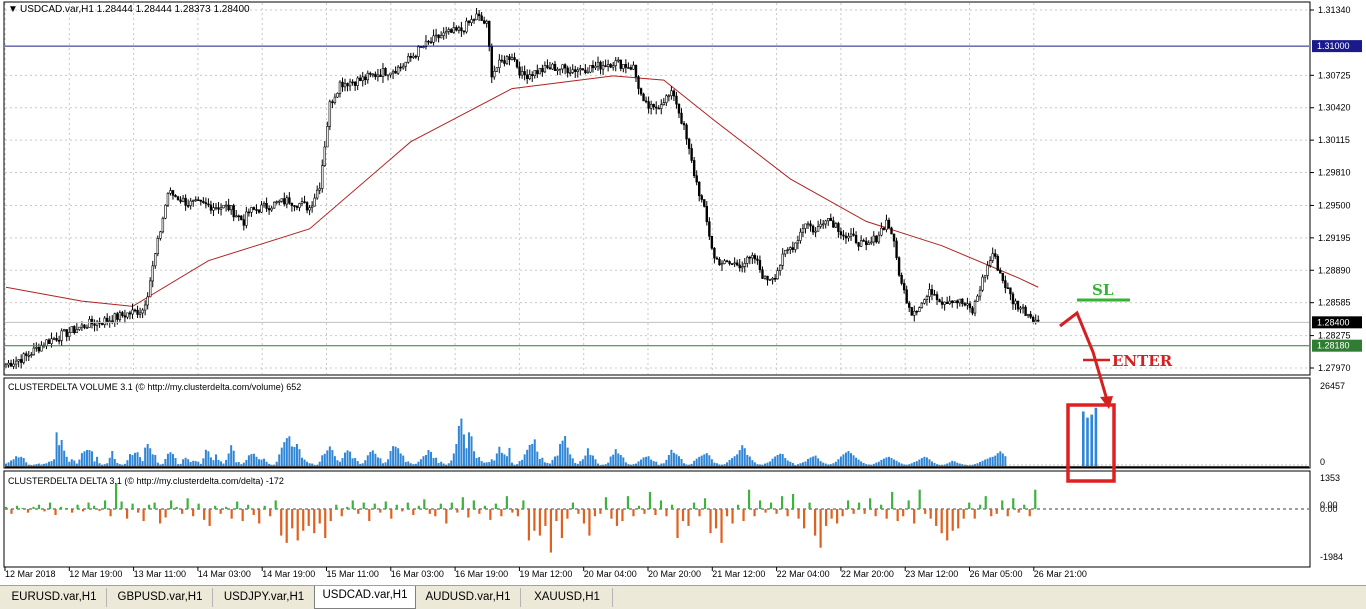  Describe the element at coordinates (468, 597) in the screenshot. I see `tab-audusd: AUDUSD.var,H1` at that location.